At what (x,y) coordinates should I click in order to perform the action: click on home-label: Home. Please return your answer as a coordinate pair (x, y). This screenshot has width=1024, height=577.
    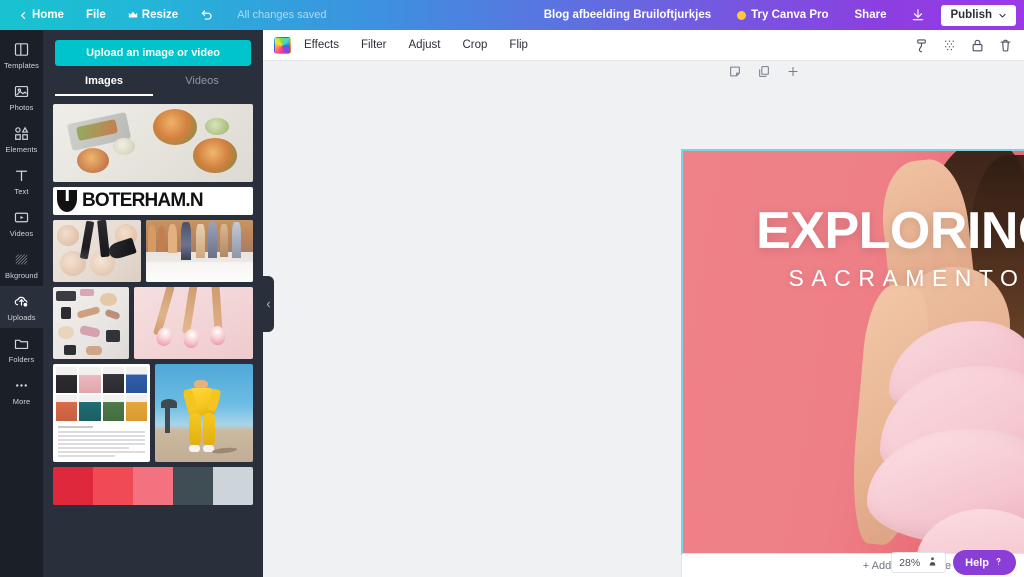
    Looking at the image, I should click on (48, 15).